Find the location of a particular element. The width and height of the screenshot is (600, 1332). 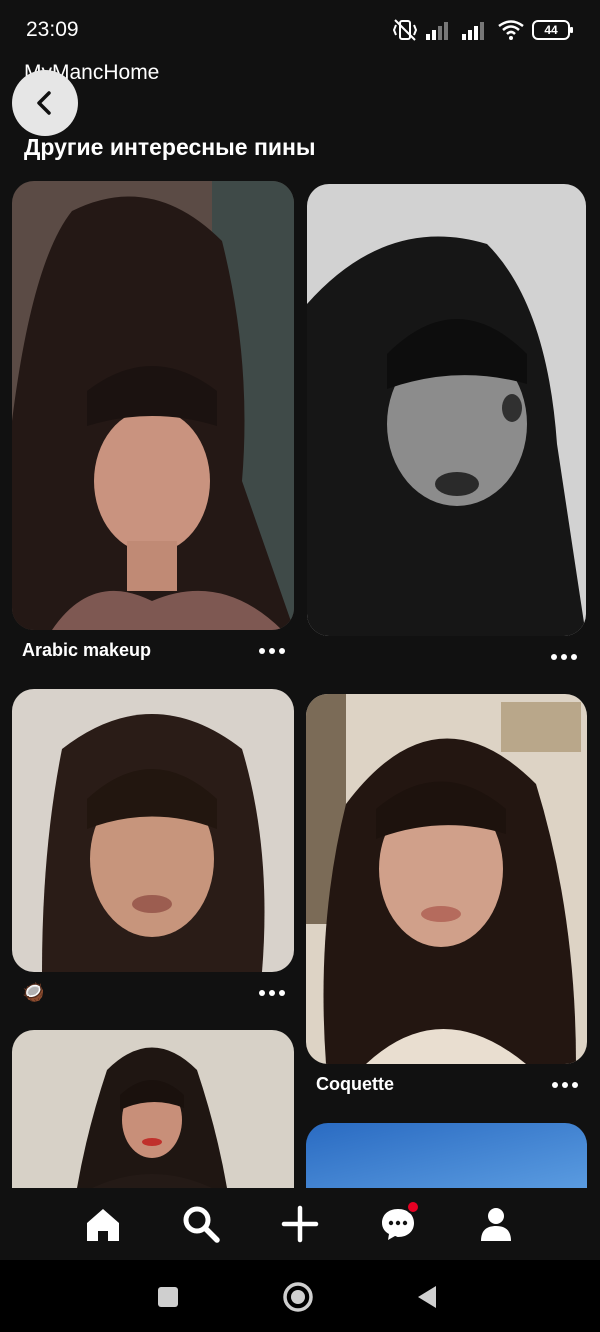

recents-button is located at coordinates (168, 1297).